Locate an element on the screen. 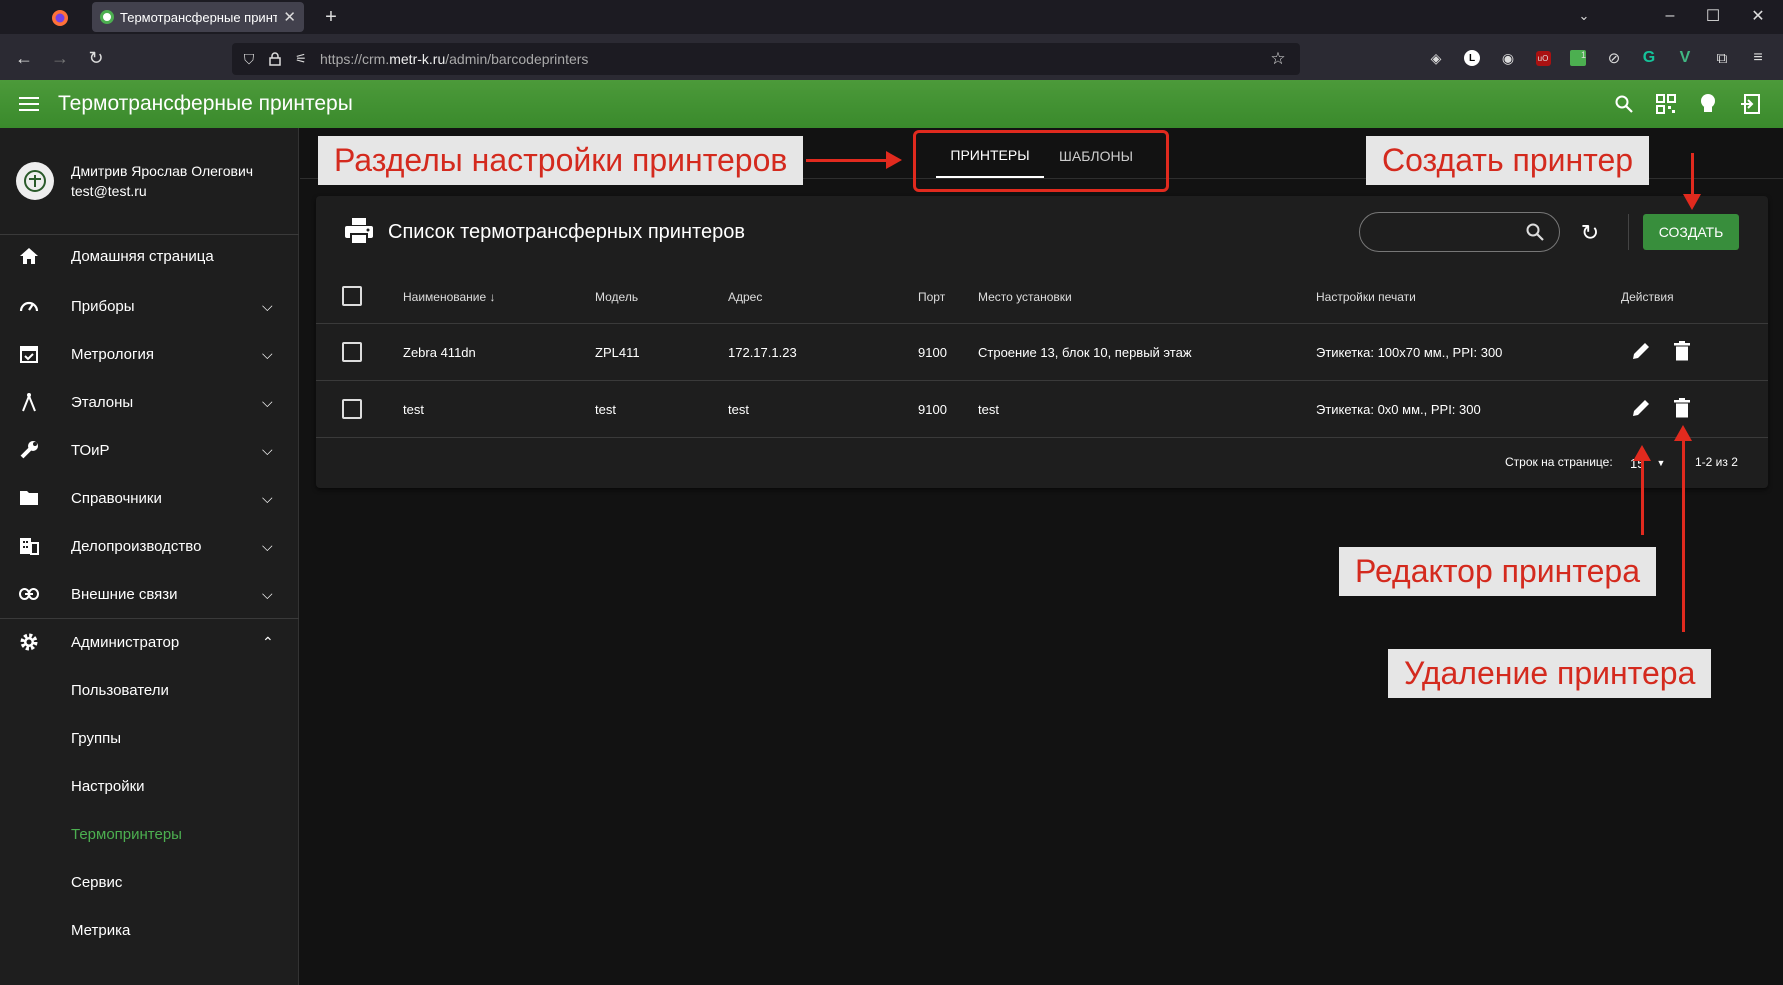 This screenshot has width=1783, height=985. annotation-sections-box is located at coordinates (1041, 161).